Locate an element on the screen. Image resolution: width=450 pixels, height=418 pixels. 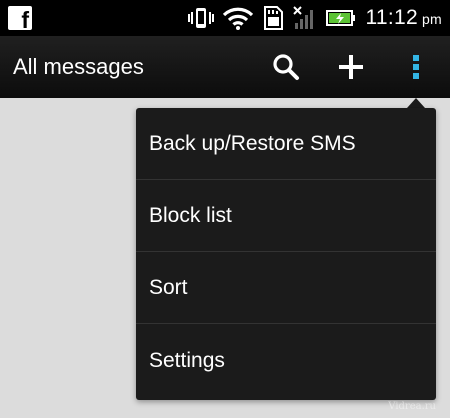
menu-pointer is located at coordinates (416, 103).